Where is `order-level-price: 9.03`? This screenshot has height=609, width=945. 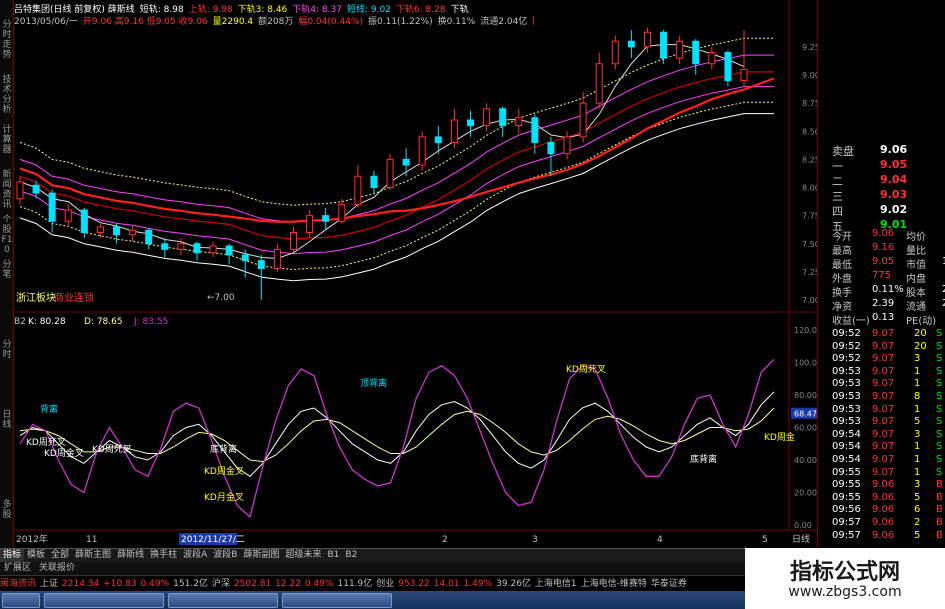
order-level-price: 9.03 is located at coordinates (894, 194).